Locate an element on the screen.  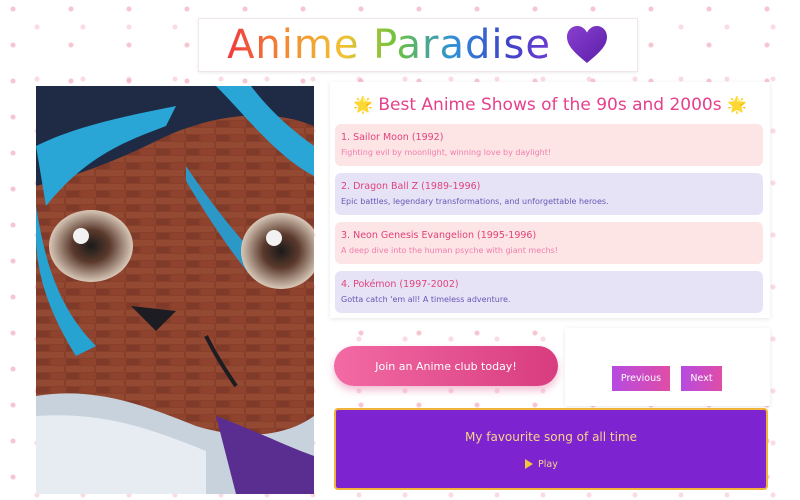
play-label: Play is located at coordinates (548, 464).